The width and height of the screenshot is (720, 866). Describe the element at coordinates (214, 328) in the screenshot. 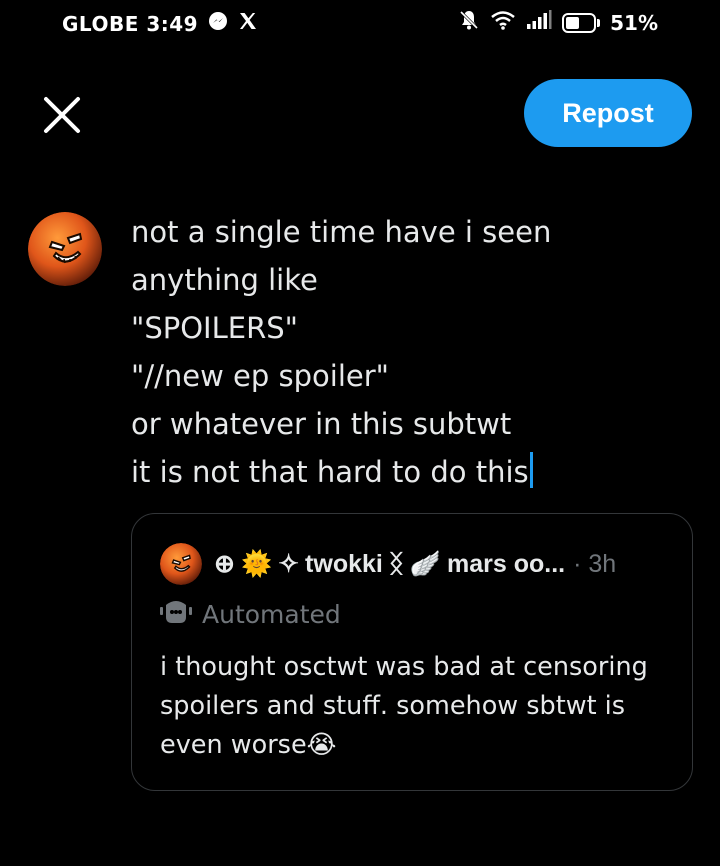

I see `compose-line: "SPOILERS"` at that location.